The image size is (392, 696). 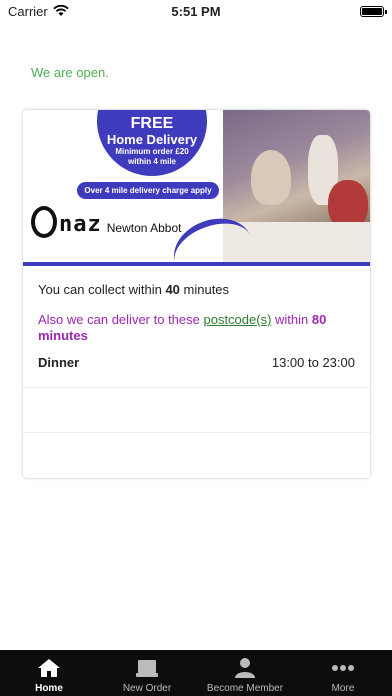 What do you see at coordinates (70, 72) in the screenshot?
I see `open-status: We are open.` at bounding box center [70, 72].